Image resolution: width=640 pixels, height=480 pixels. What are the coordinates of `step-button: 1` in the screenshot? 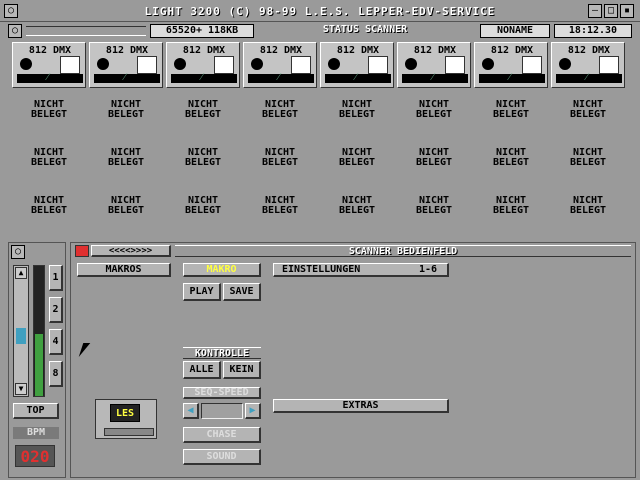 It's located at (56, 278).